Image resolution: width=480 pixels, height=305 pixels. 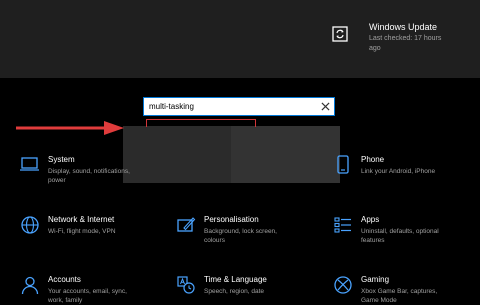 What do you see at coordinates (375, 279) in the screenshot?
I see `tile-title: Gaming` at bounding box center [375, 279].